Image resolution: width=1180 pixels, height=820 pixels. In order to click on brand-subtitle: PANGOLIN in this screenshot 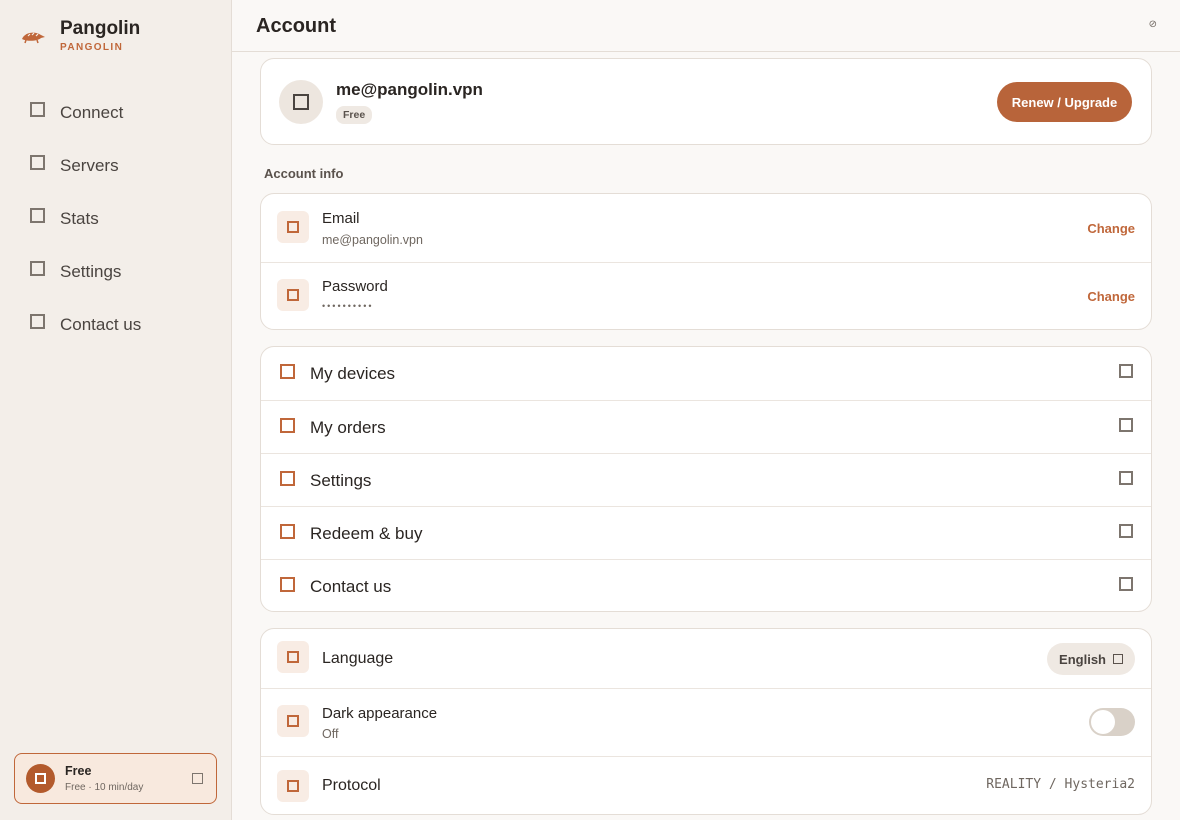, I will do `click(92, 47)`.